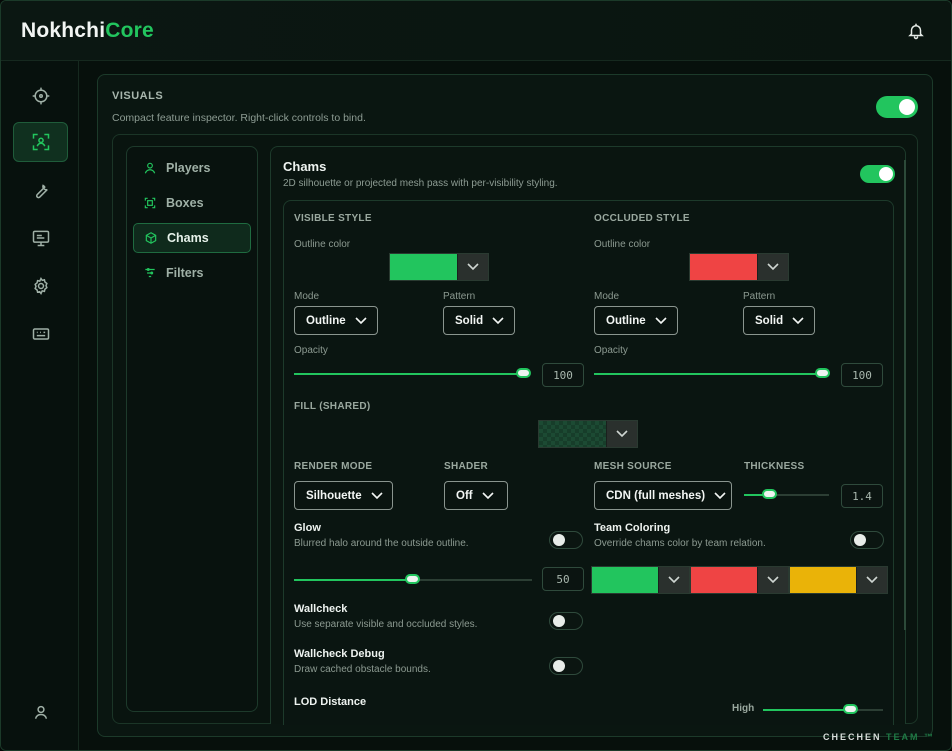 This screenshot has width=952, height=751. What do you see at coordinates (40, 190) in the screenshot?
I see `rail-tools-button` at bounding box center [40, 190].